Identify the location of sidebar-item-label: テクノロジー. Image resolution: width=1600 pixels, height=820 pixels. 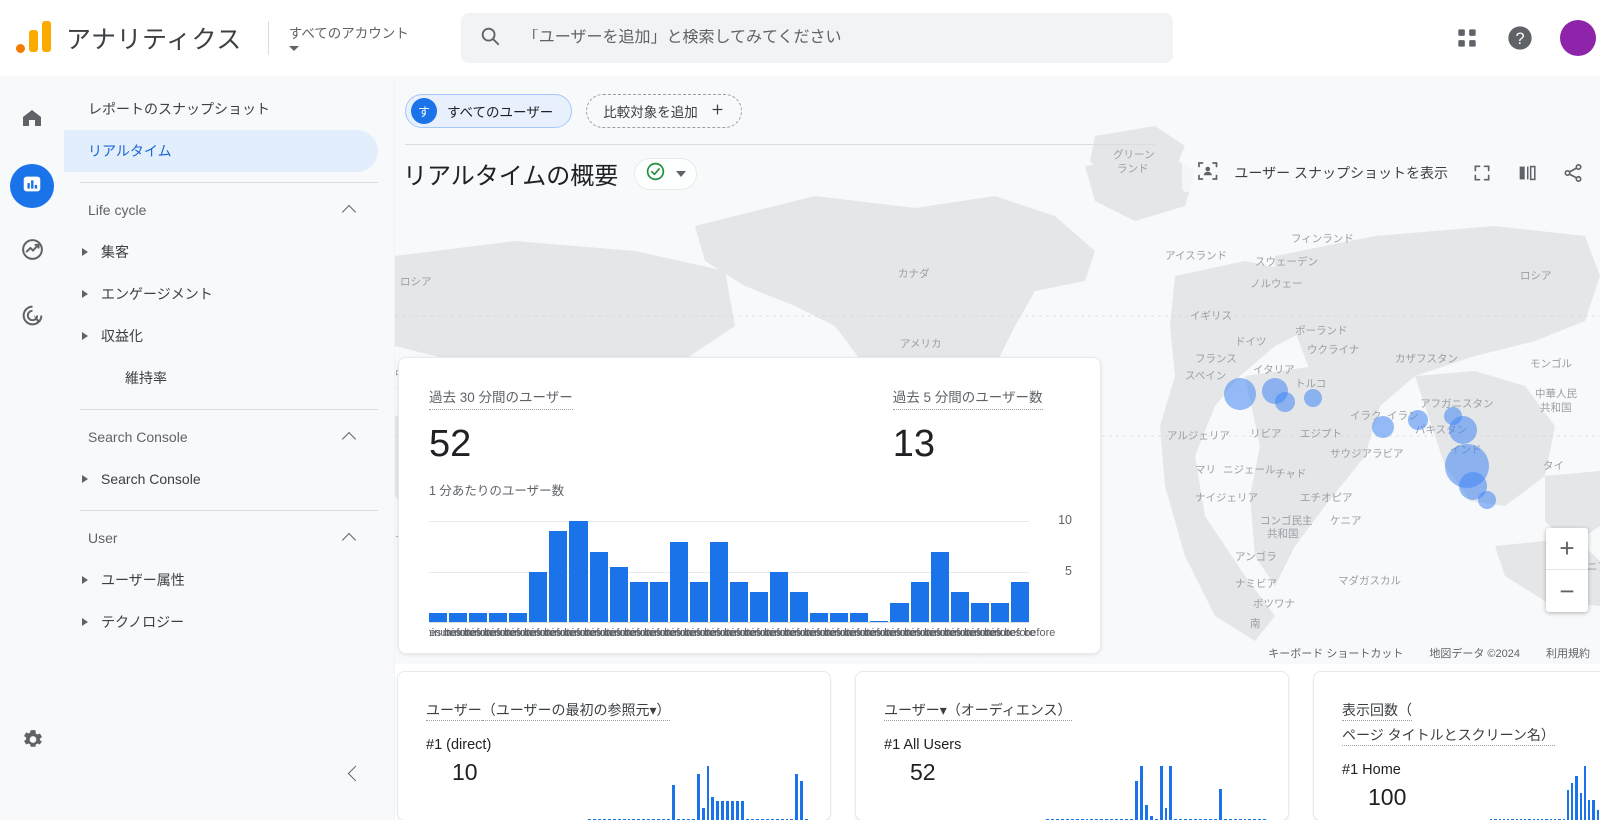
(143, 622).